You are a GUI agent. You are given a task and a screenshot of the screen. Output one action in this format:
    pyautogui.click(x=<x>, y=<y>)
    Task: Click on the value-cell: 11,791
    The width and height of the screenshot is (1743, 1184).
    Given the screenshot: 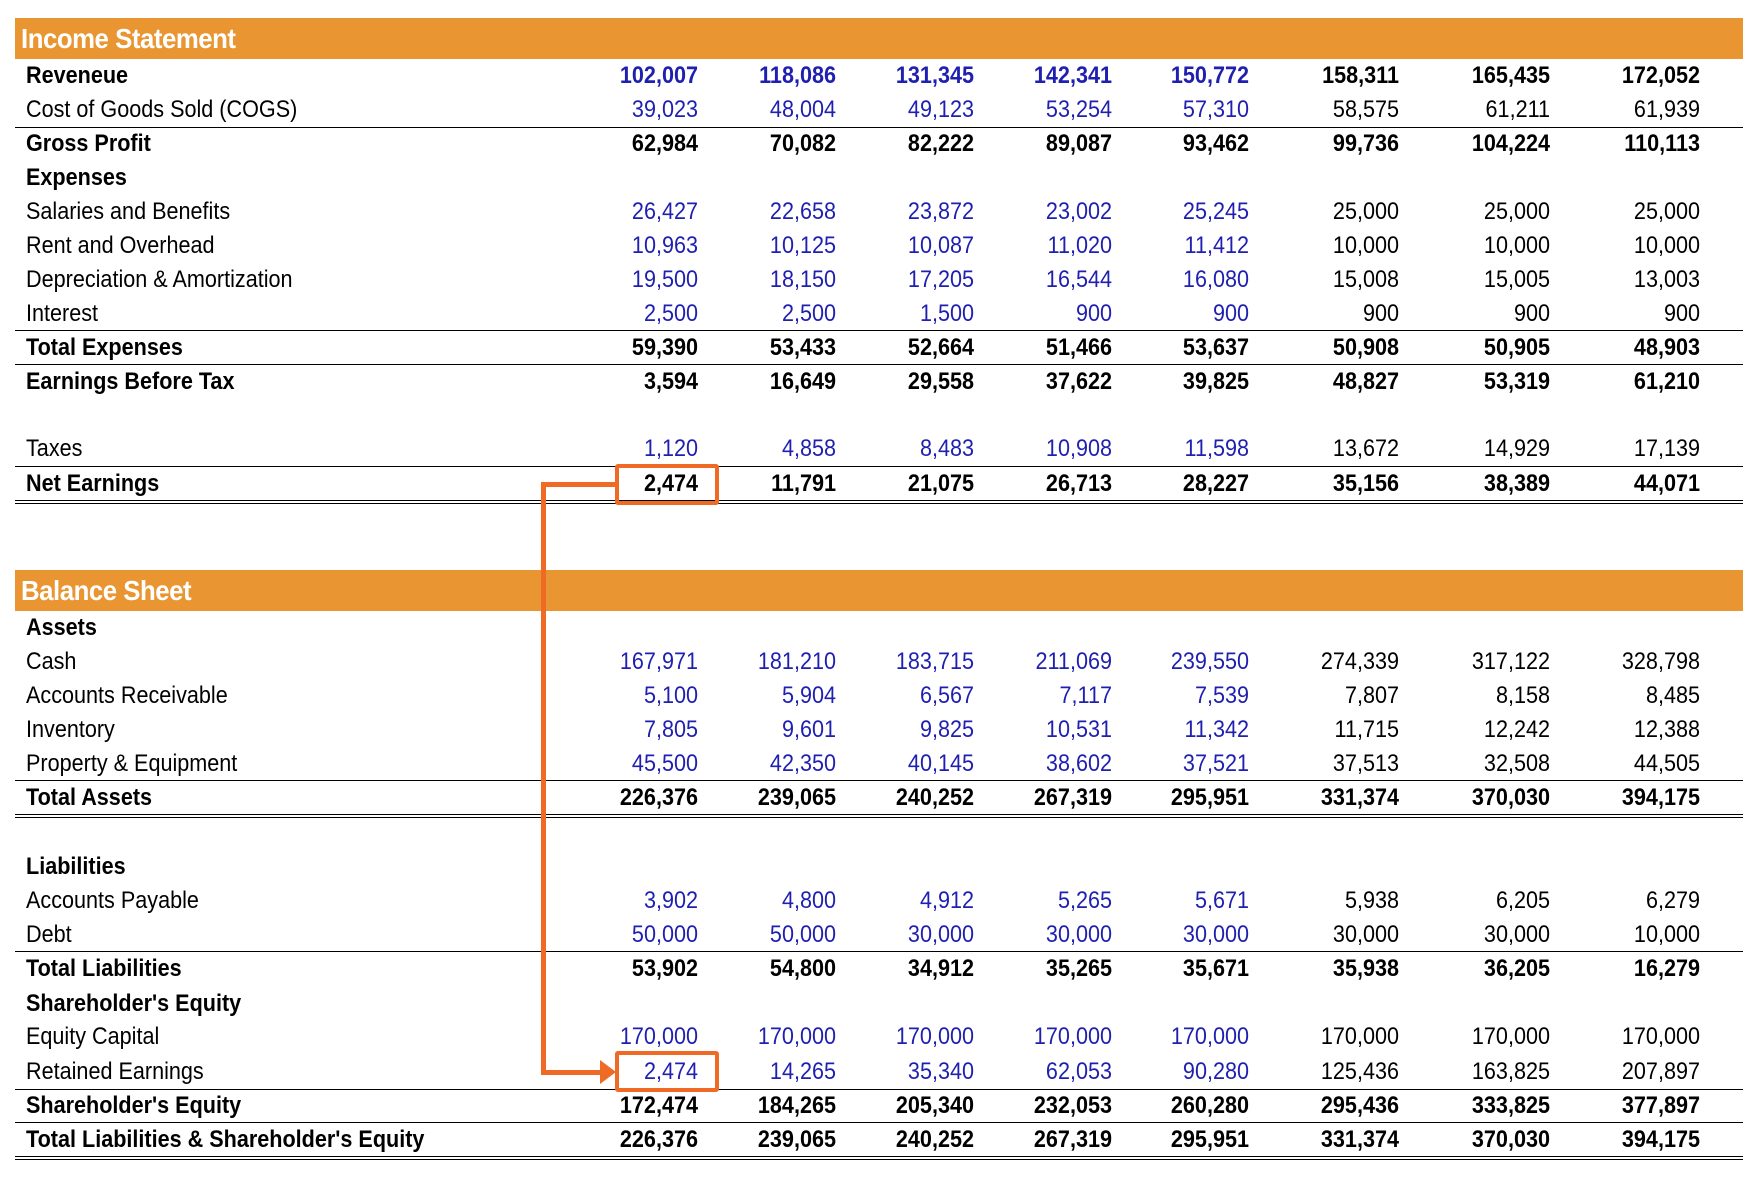 What is the action you would take?
    pyautogui.click(x=773, y=484)
    